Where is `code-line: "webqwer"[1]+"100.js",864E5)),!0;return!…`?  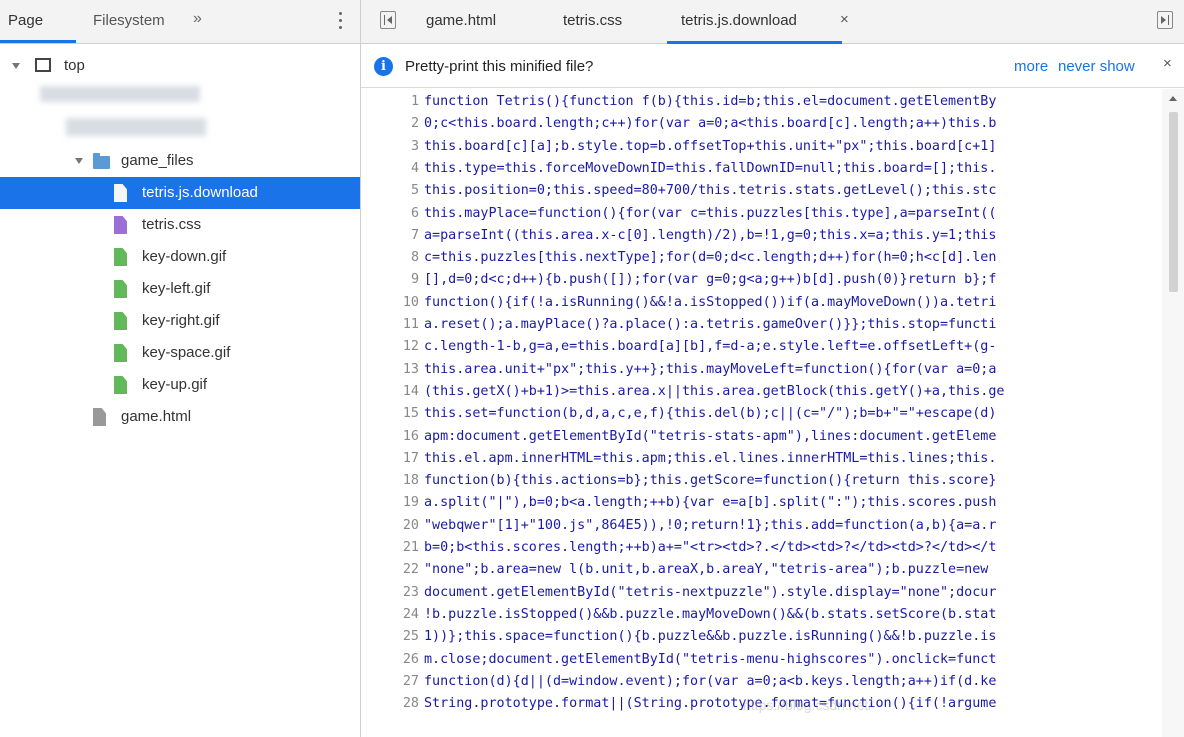 code-line: "webqwer"[1]+"100.js",864E5)),!0;return!… is located at coordinates (791, 526).